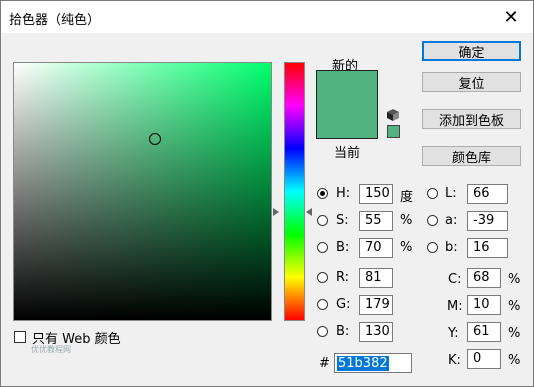  I want to click on s-input: 55, so click(376, 221).